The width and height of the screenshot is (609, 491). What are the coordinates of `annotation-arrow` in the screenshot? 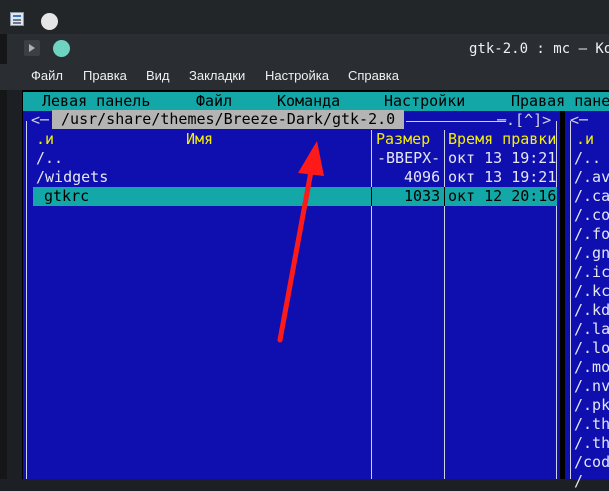 It's located at (300, 242).